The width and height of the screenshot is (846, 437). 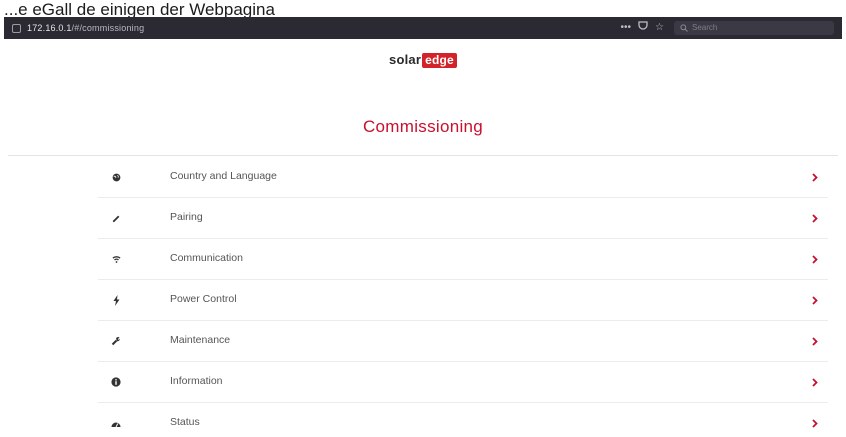 I want to click on info-icon, so click(x=116, y=382).